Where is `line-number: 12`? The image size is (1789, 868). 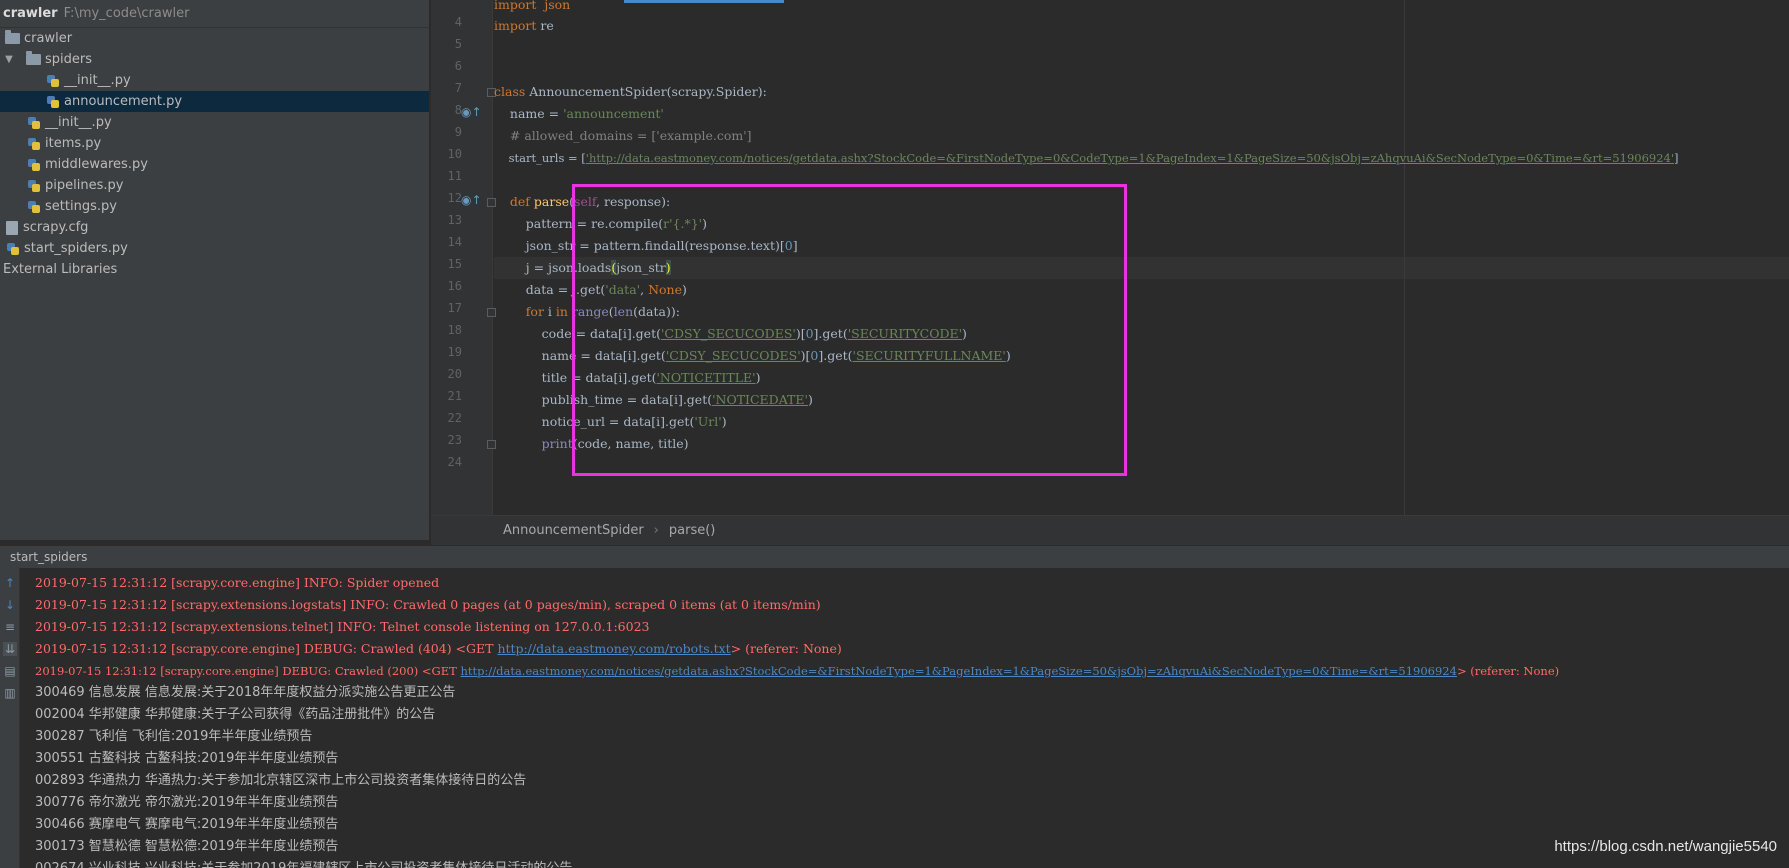 line-number: 12 is located at coordinates (454, 198).